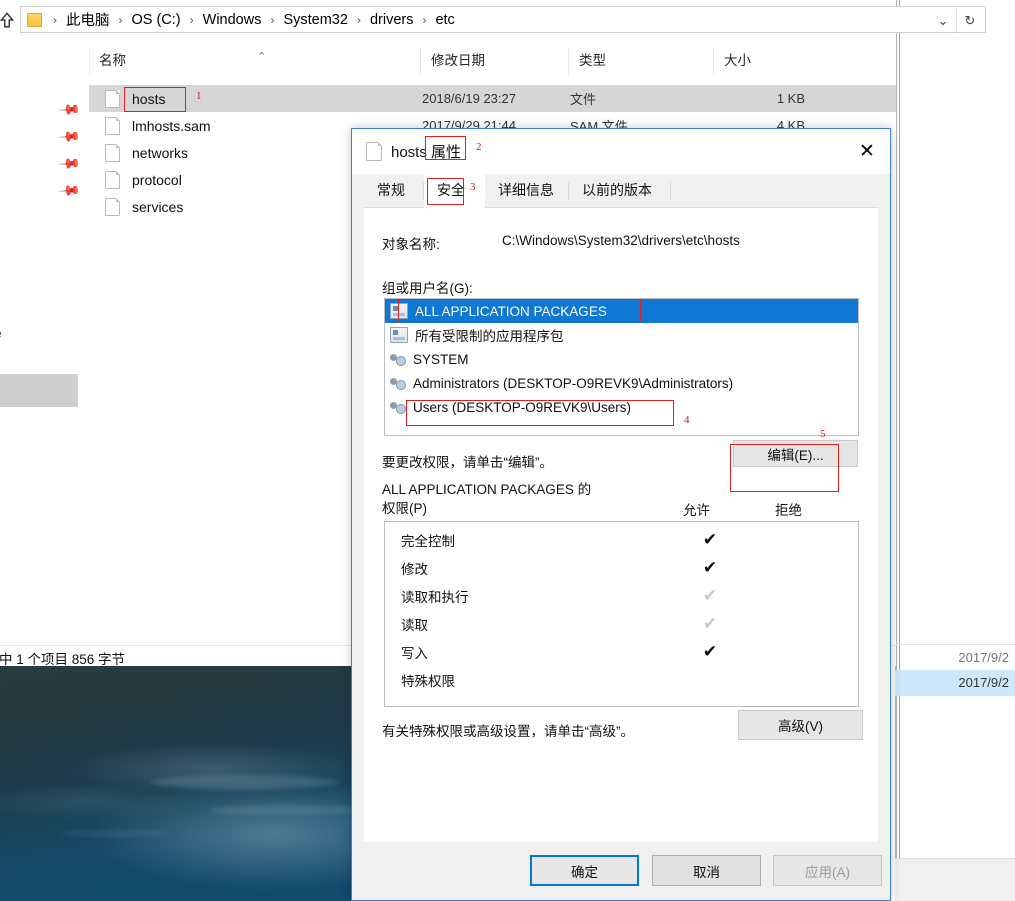  I want to click on nav-item-selected, so click(39, 390).